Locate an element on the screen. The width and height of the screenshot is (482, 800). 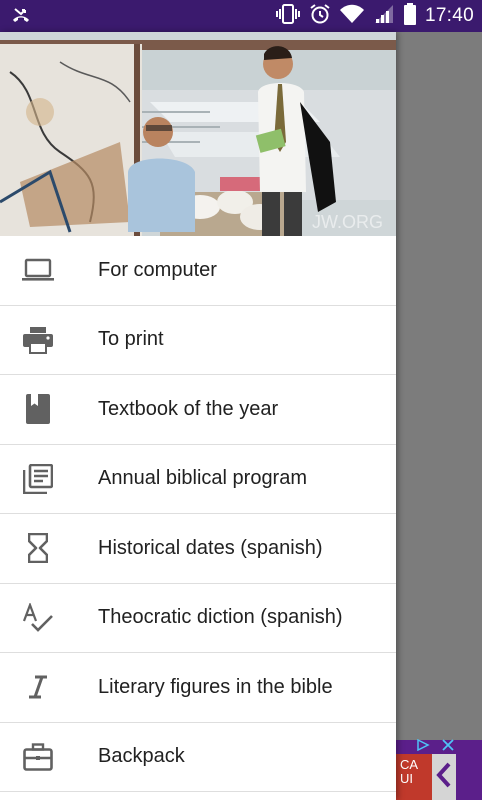
italic-icon is located at coordinates (38, 687).